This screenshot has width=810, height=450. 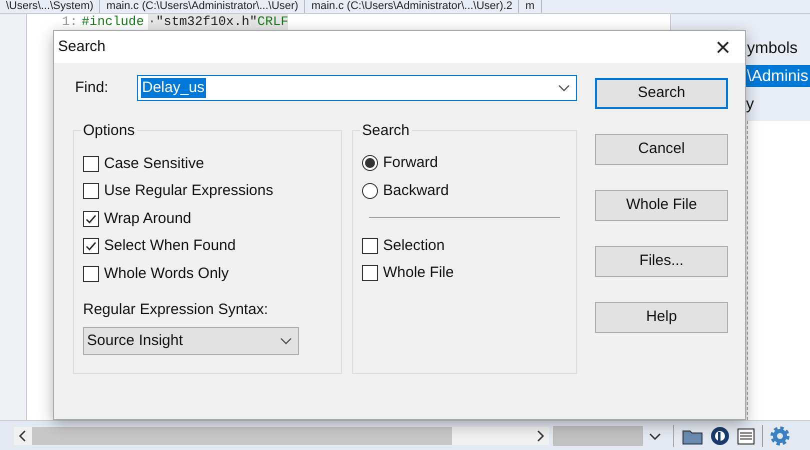 What do you see at coordinates (92, 88) in the screenshot?
I see `find-label: Find:` at bounding box center [92, 88].